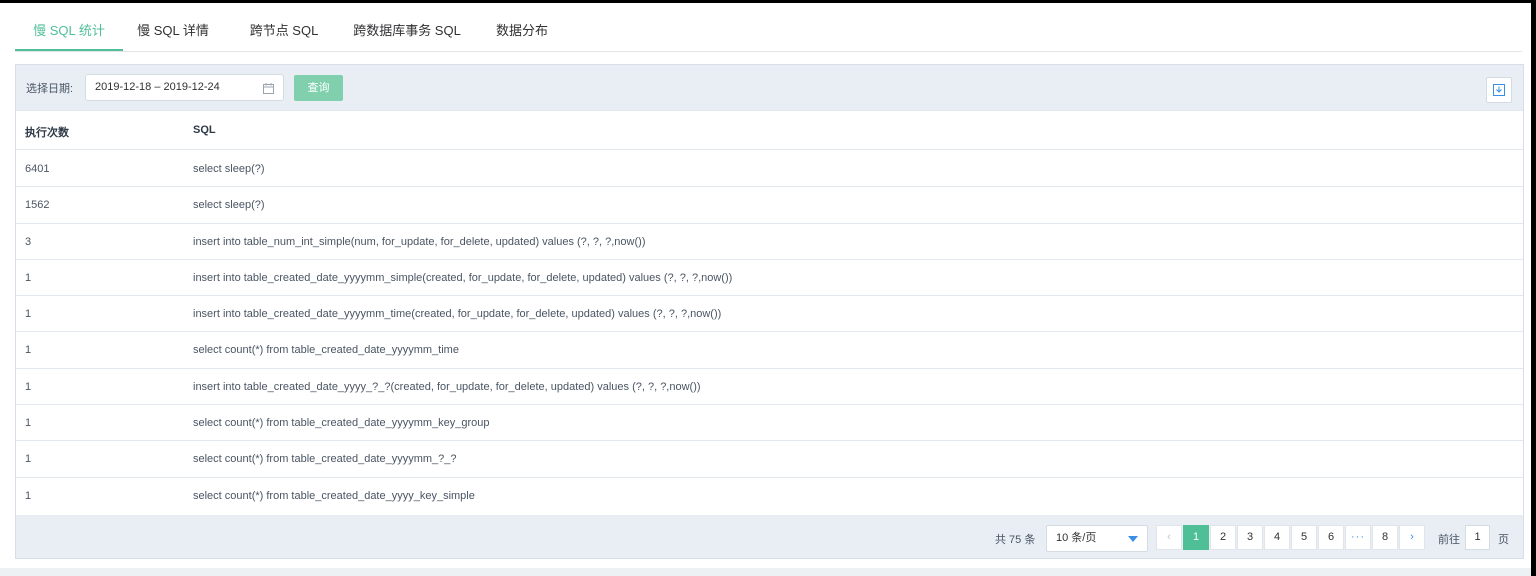 The width and height of the screenshot is (1536, 576). I want to click on page-4: 4, so click(1277, 537).